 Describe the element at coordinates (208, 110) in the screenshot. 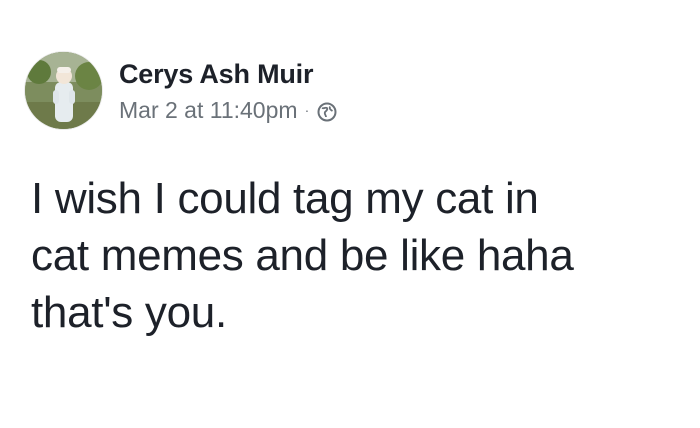

I see `timestamp: Mar 2 at 11:40pm` at that location.